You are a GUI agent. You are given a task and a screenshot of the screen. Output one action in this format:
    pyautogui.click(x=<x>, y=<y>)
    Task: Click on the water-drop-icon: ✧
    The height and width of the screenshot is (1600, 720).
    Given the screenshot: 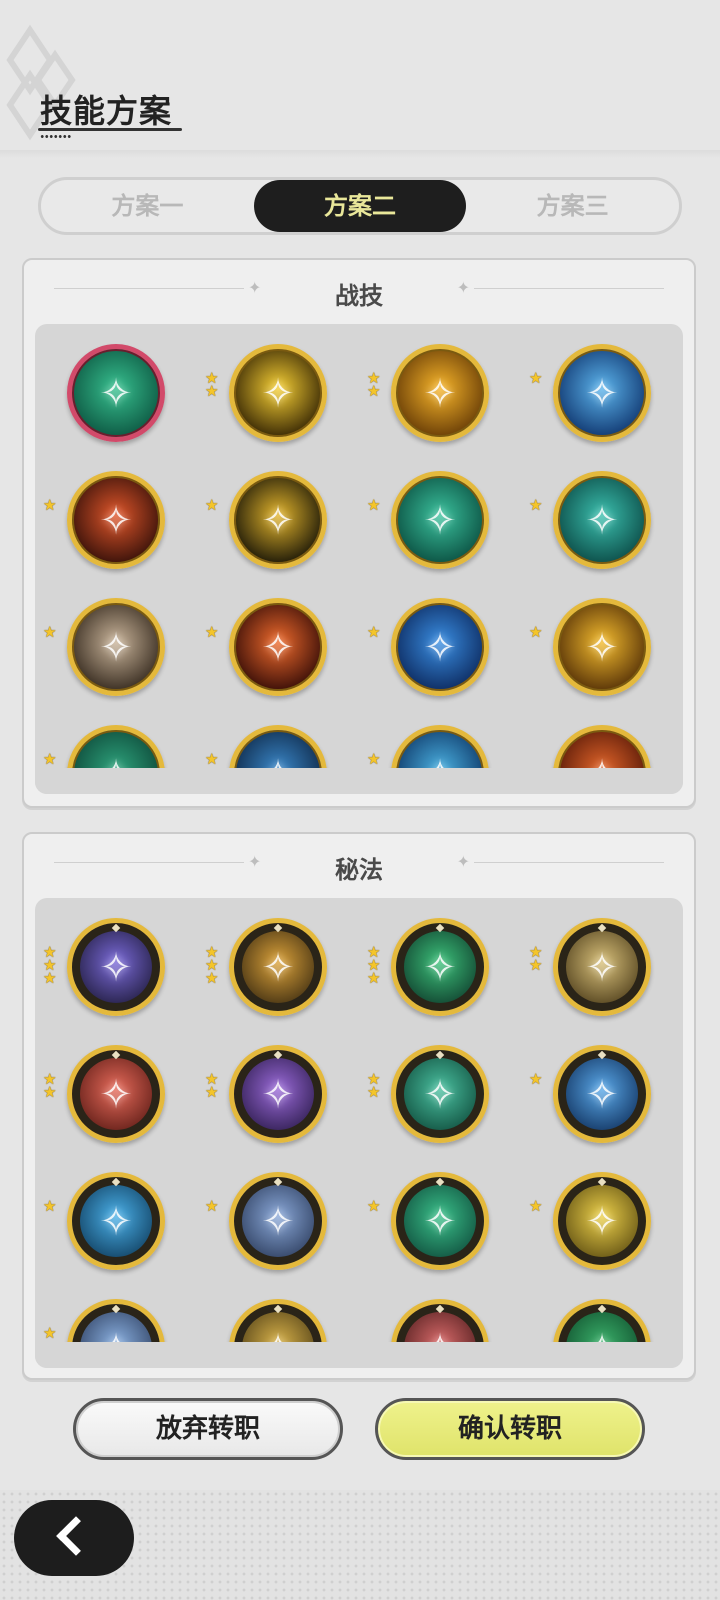 What is the action you would take?
    pyautogui.click(x=116, y=1221)
    